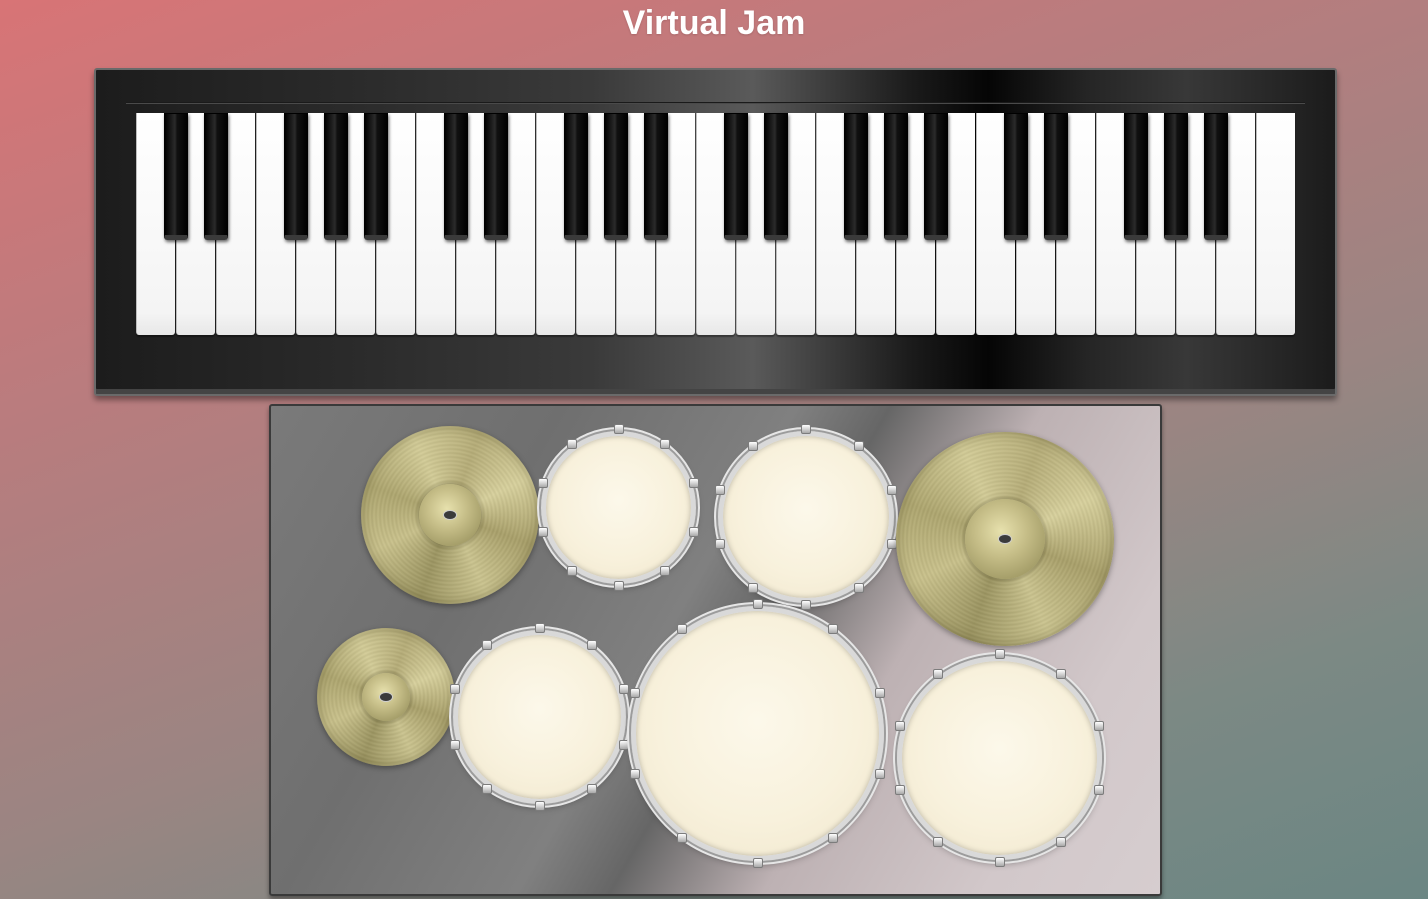 Image resolution: width=1428 pixels, height=899 pixels. I want to click on crash-cymbal-left, so click(450, 515).